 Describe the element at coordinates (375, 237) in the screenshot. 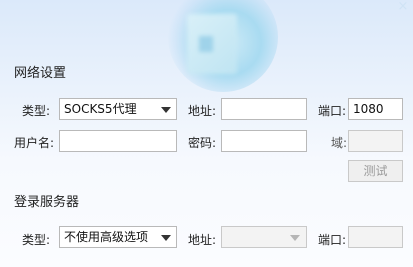

I see `server-port-input` at that location.